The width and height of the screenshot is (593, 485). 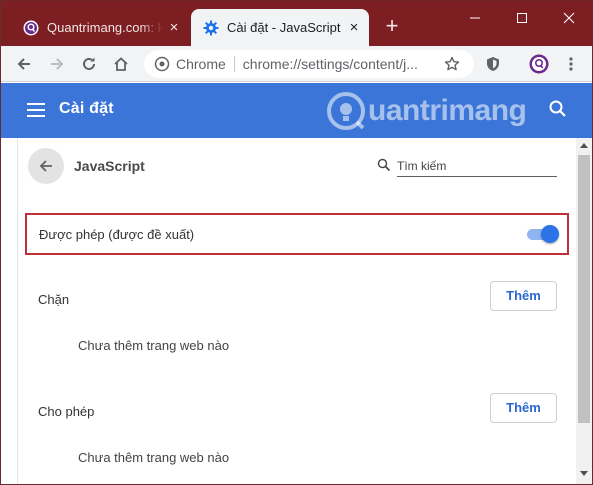 I want to click on tab-title: Quantrimang.com: Kiến, so click(x=105, y=27).